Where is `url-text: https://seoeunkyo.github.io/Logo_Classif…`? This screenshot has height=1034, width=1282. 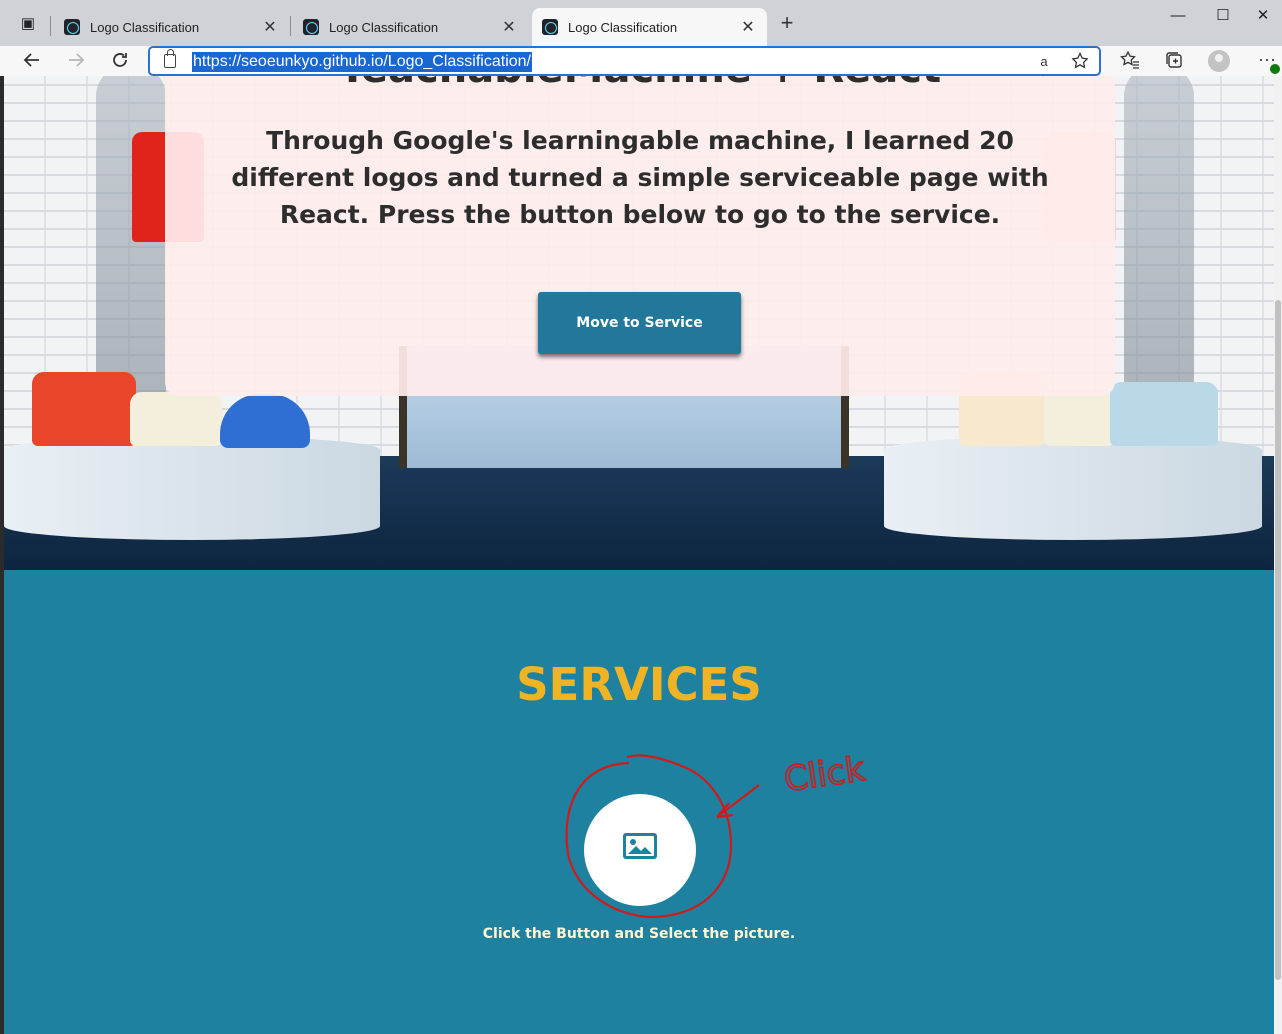 url-text: https://seoeunkyo.github.io/Logo_Classif… is located at coordinates (362, 62).